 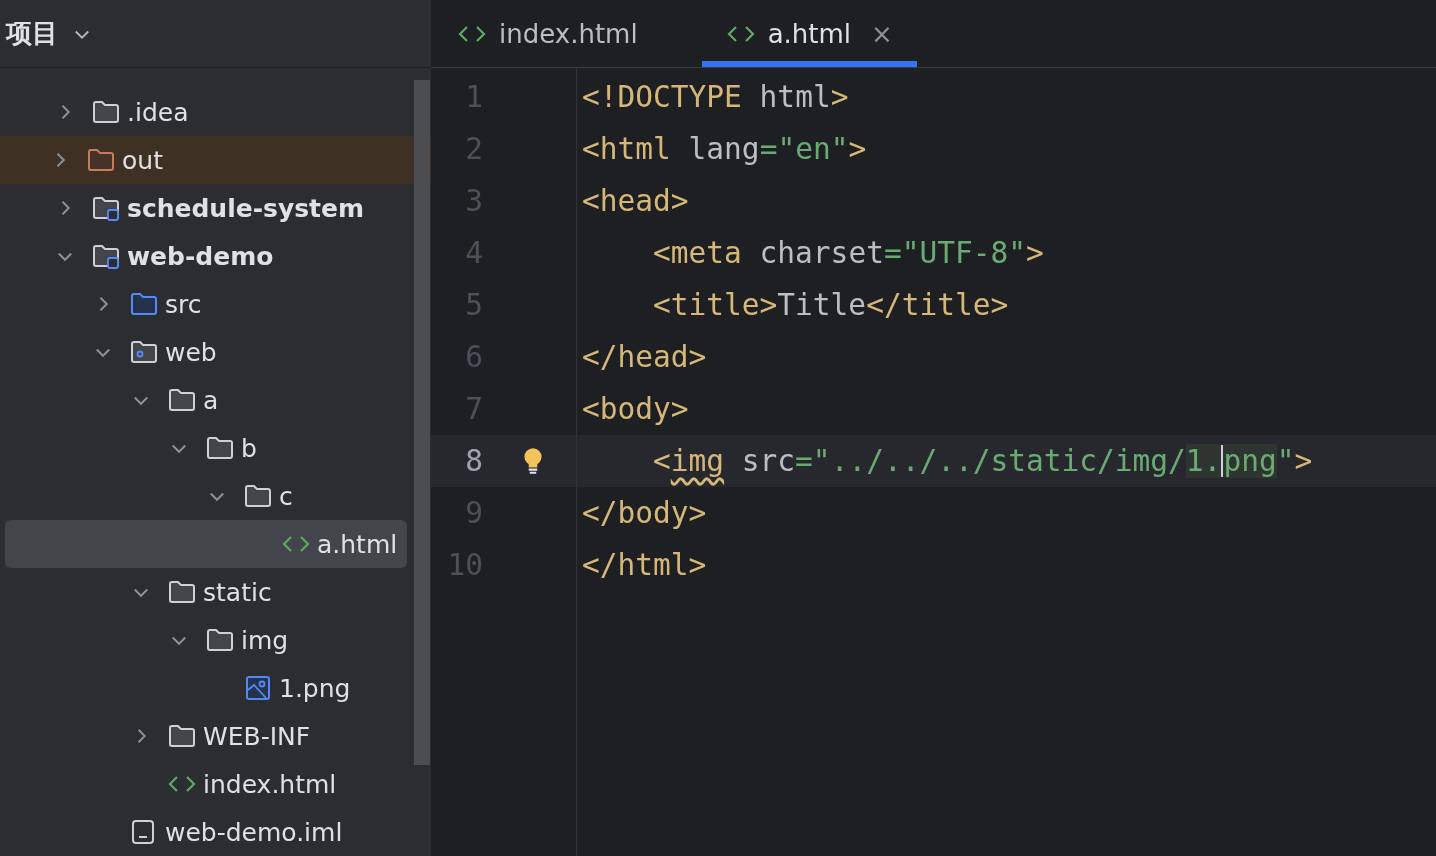 What do you see at coordinates (1285, 461) in the screenshot?
I see `code-string: "` at bounding box center [1285, 461].